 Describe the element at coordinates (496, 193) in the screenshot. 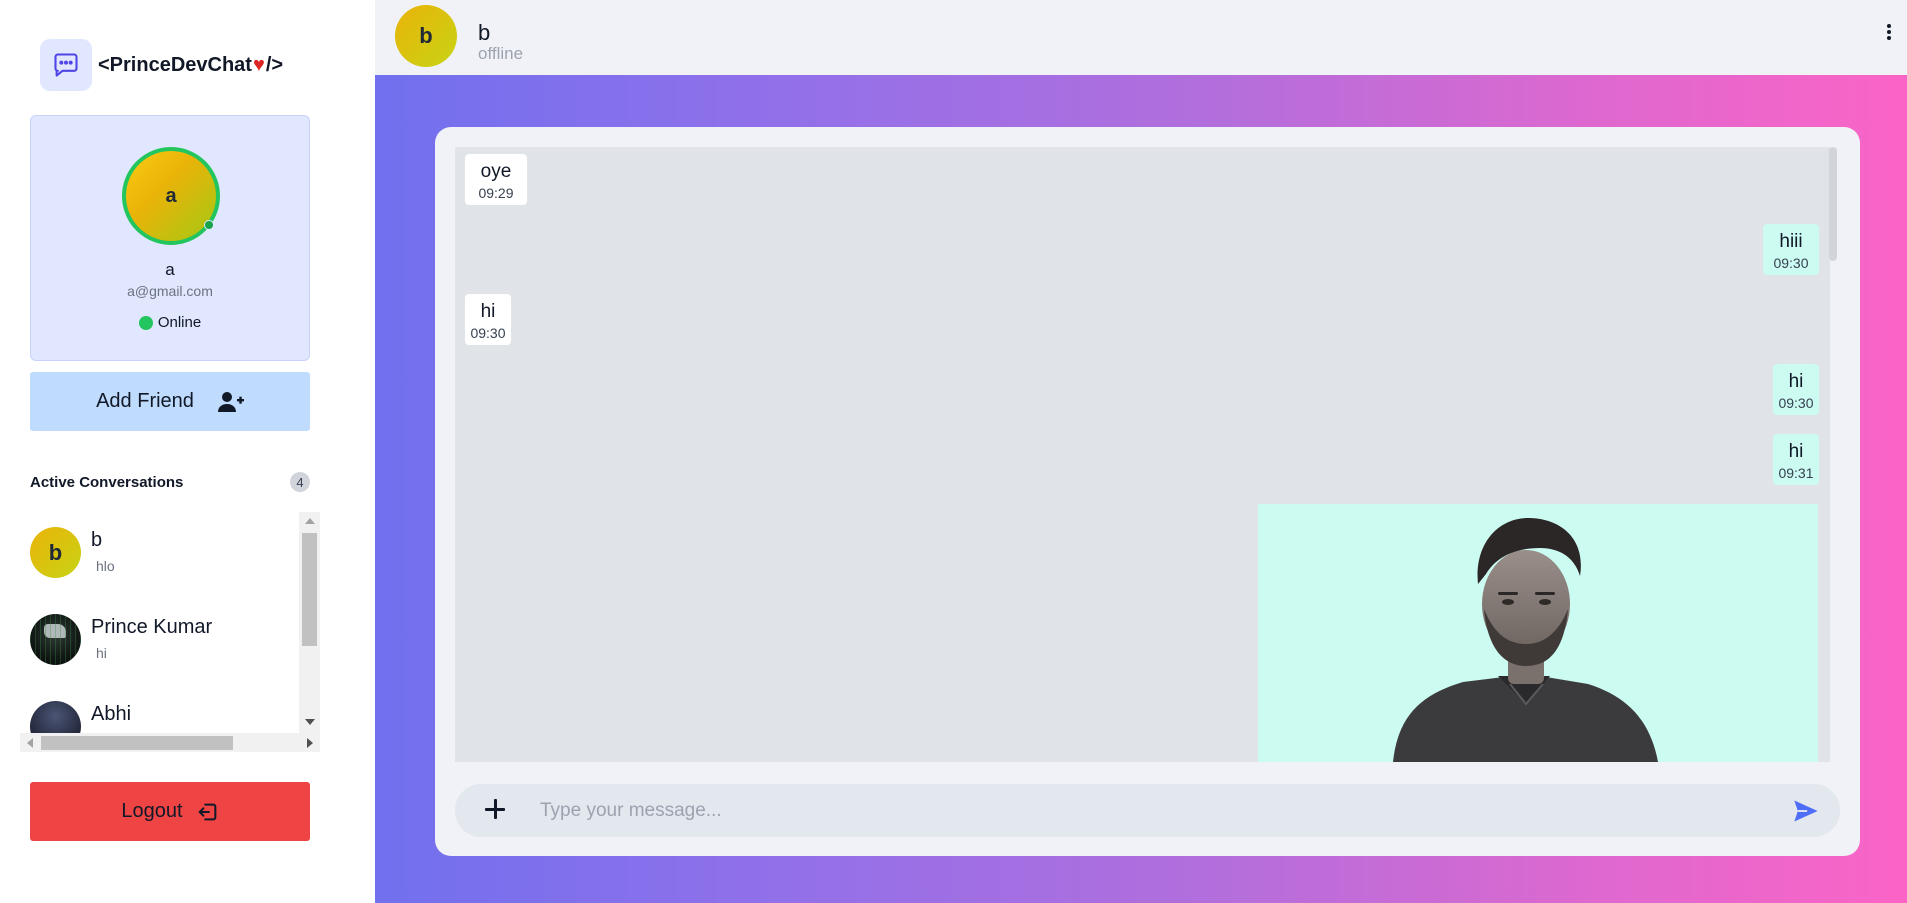

I see `message-time: 09:29` at that location.